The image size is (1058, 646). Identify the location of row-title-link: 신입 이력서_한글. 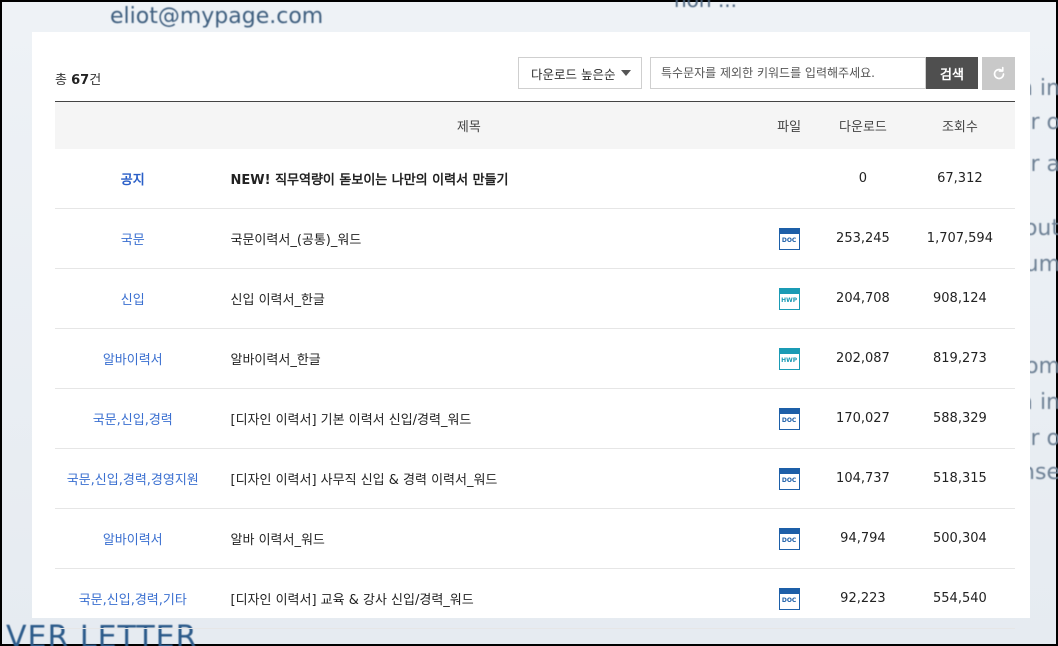
(484, 298).